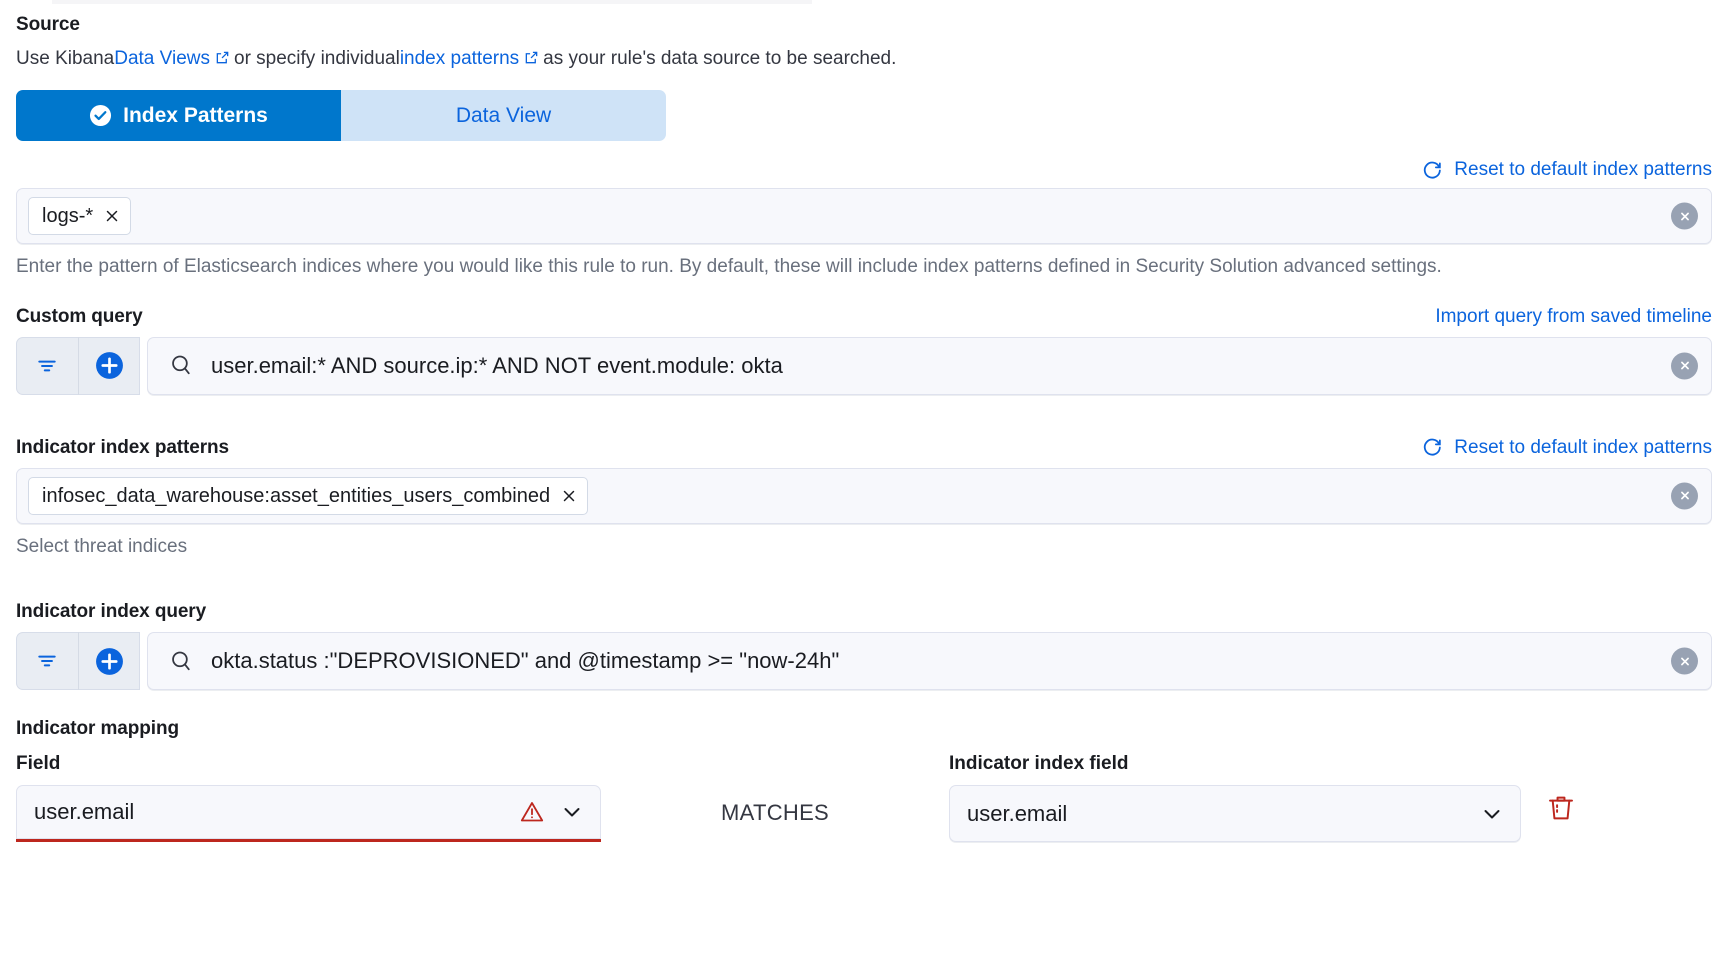 This screenshot has width=1728, height=962. Describe the element at coordinates (864, 612) in the screenshot. I see `indicator-index-query-label-row: Indicator index query` at that location.